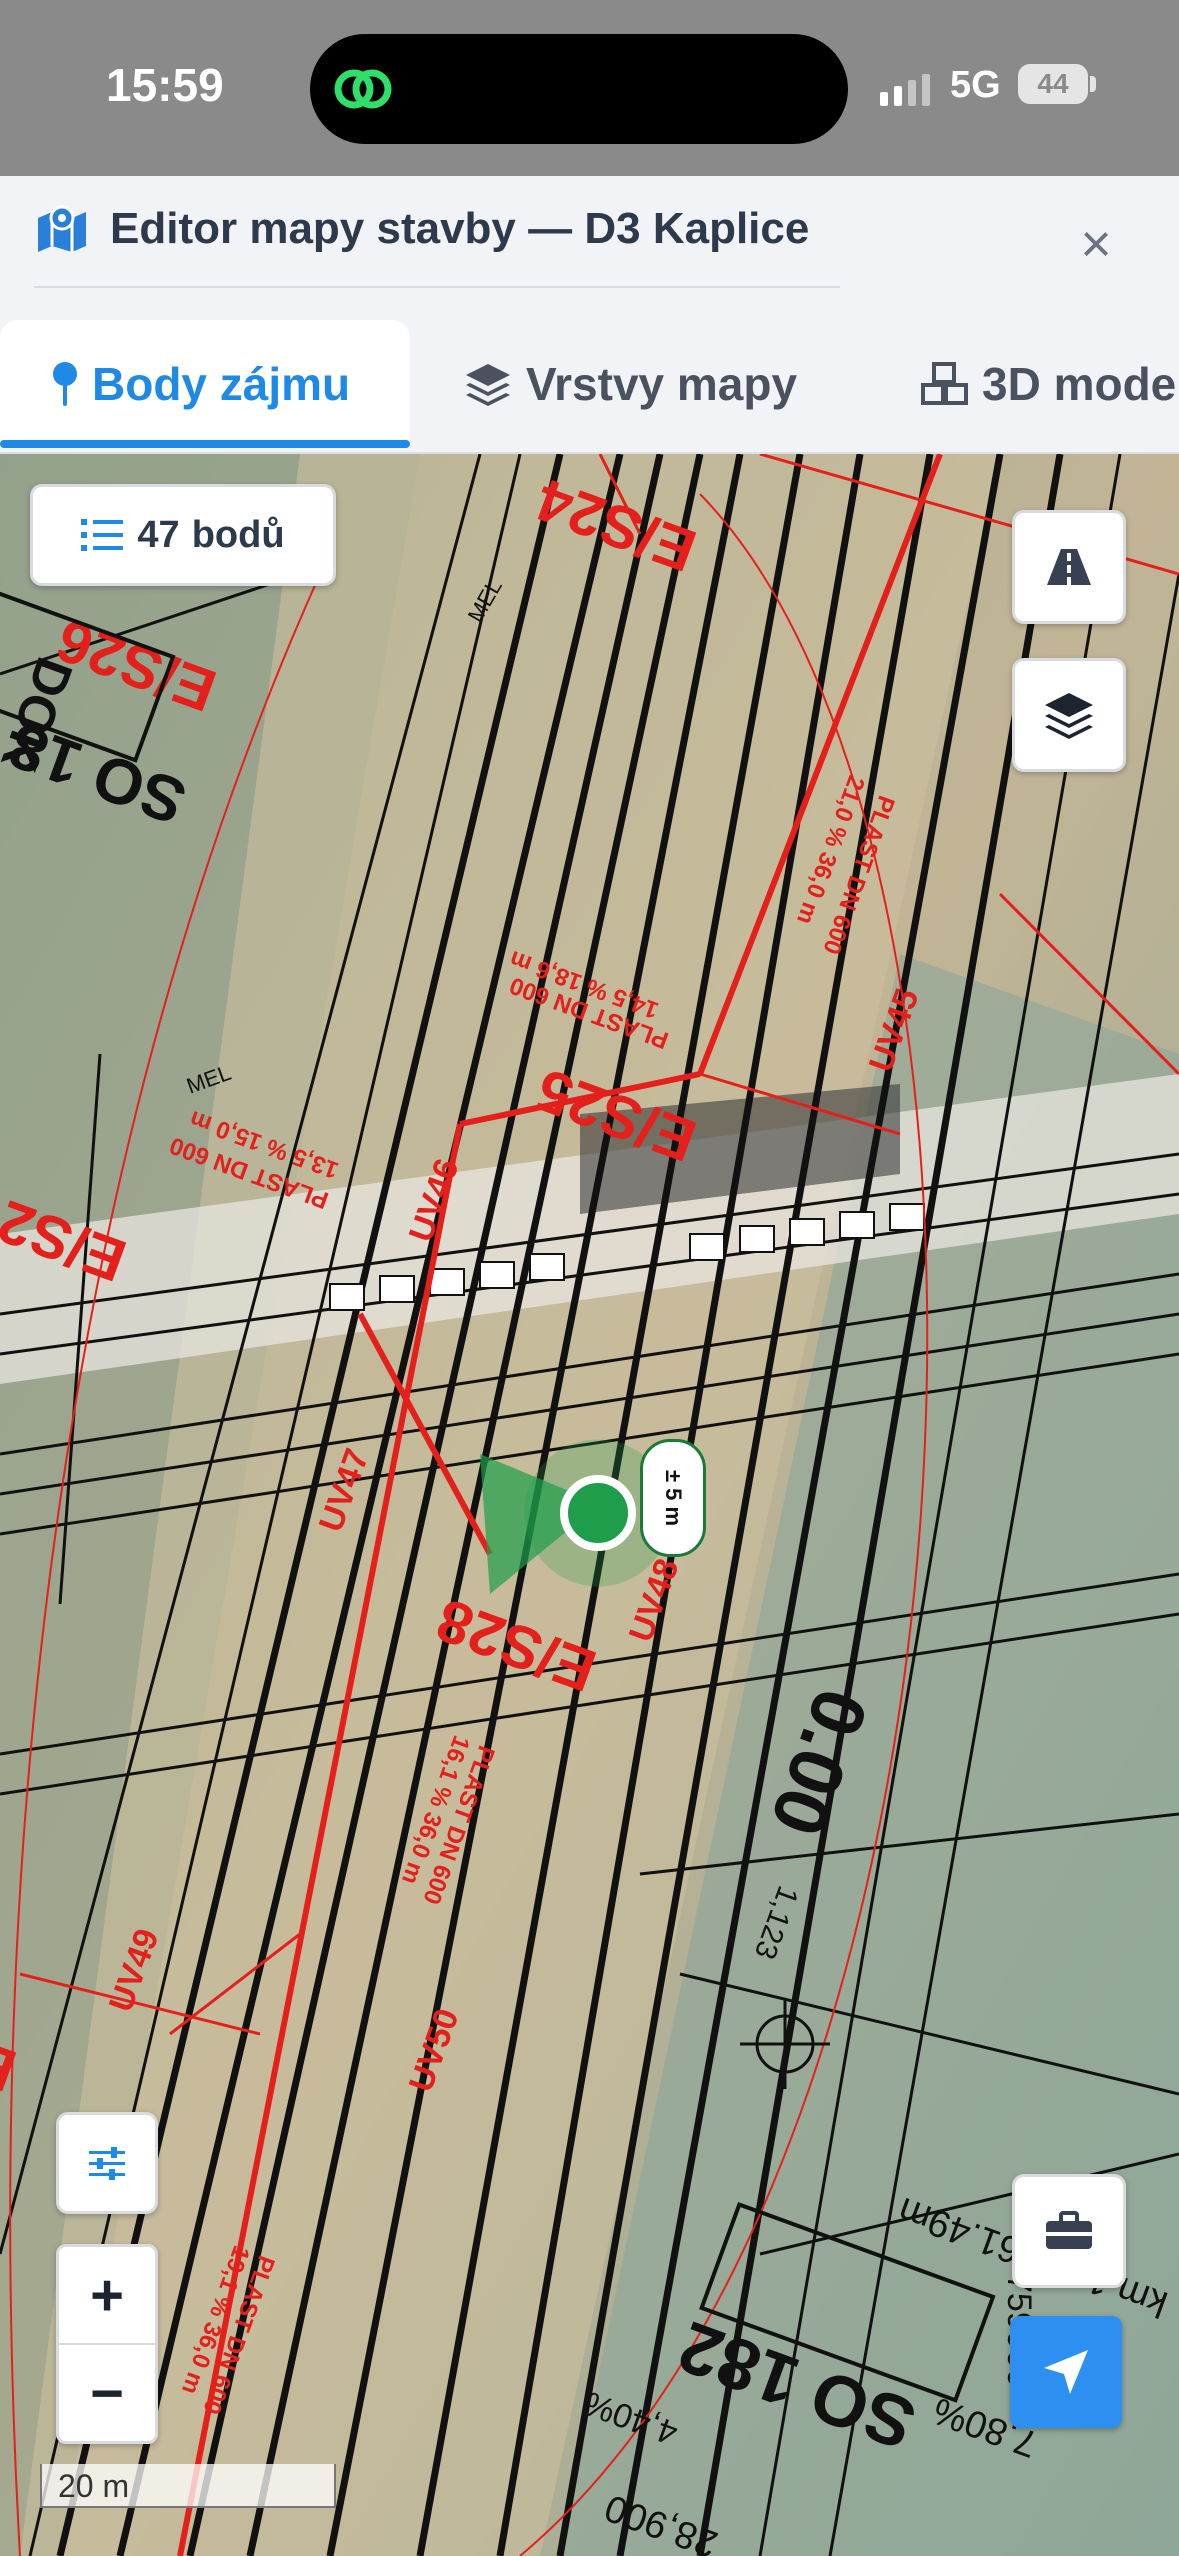 The image size is (1179, 2556). Describe the element at coordinates (1093, 84) in the screenshot. I see `battery-tip` at that location.